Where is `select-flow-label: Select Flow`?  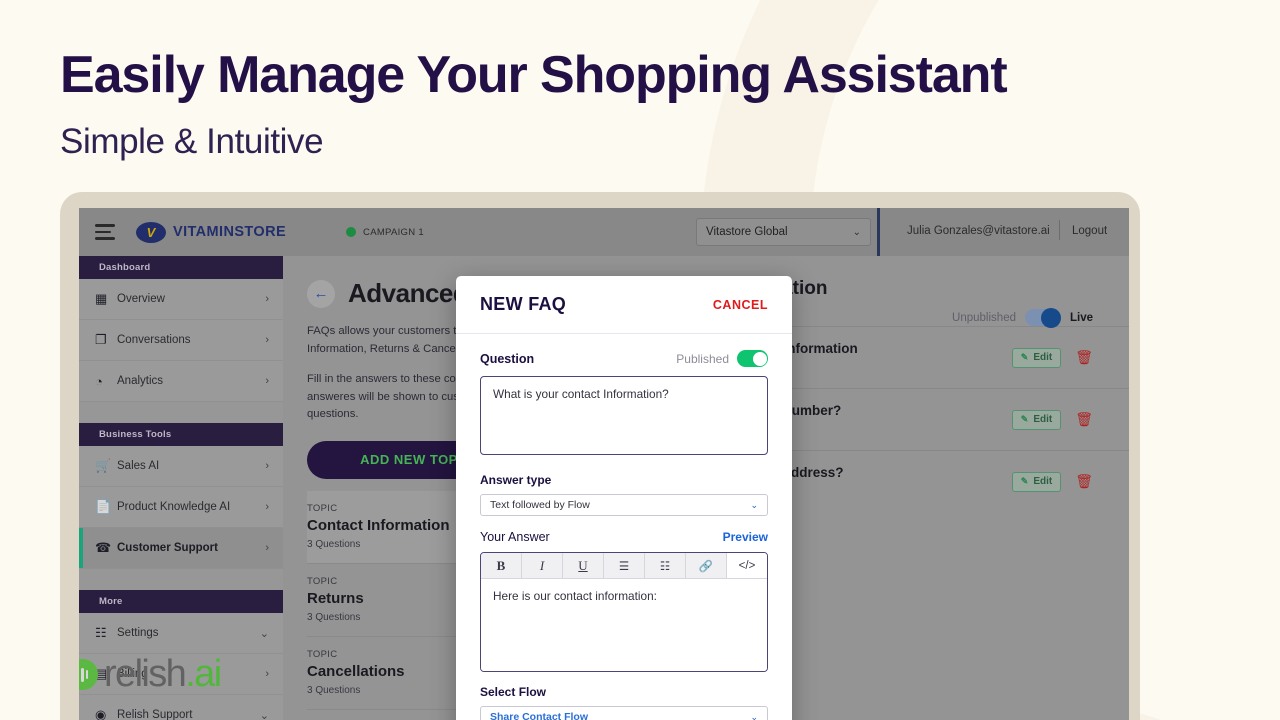
select-flow-label: Select Flow is located at coordinates (513, 692).